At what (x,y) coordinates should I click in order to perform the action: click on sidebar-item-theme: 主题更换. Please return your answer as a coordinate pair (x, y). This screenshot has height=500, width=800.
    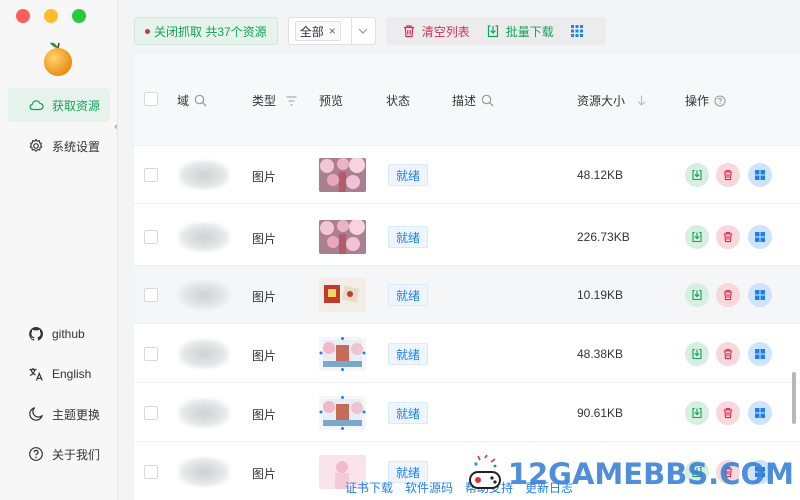
    Looking at the image, I should click on (59, 414).